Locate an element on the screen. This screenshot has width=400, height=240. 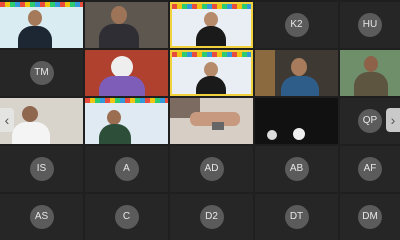
avatar-initials: IS is located at coordinates (41, 169).